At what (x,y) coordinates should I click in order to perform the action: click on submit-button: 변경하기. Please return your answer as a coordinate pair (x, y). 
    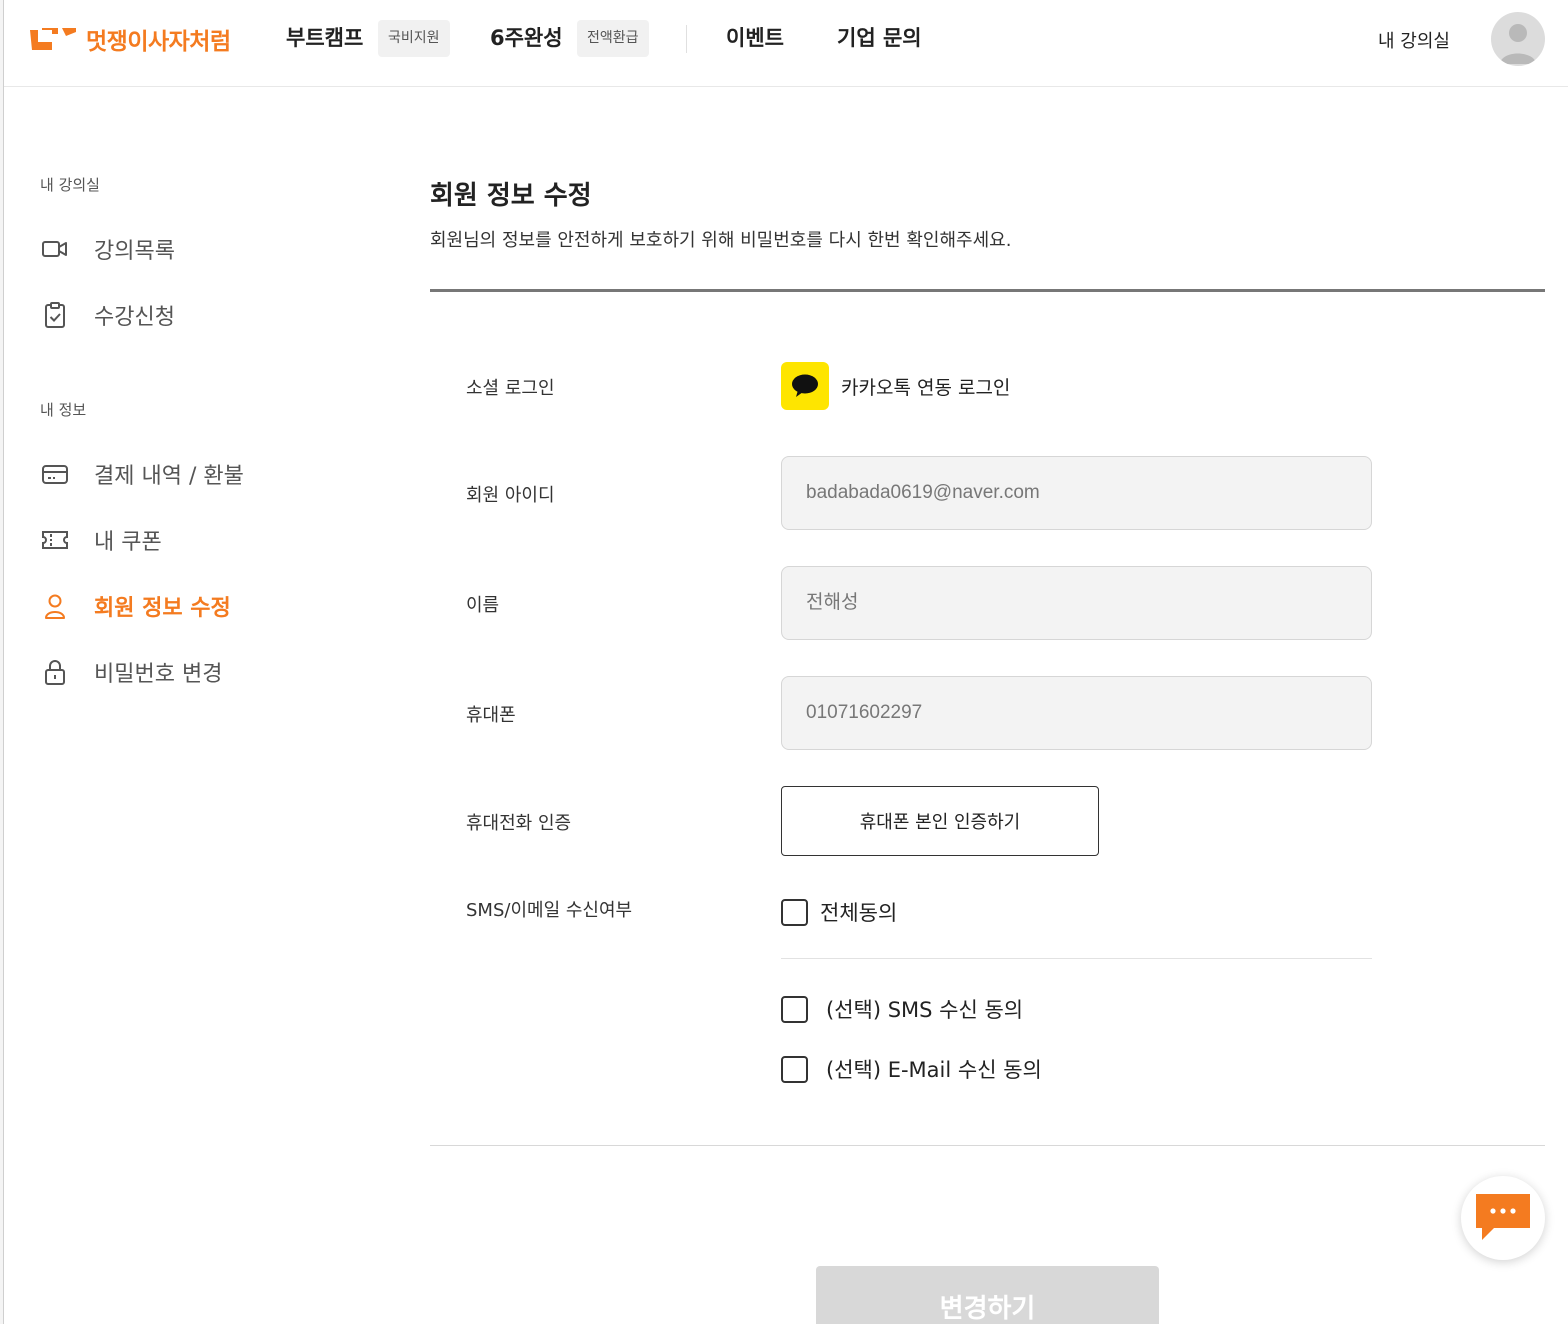
    Looking at the image, I should click on (987, 1295).